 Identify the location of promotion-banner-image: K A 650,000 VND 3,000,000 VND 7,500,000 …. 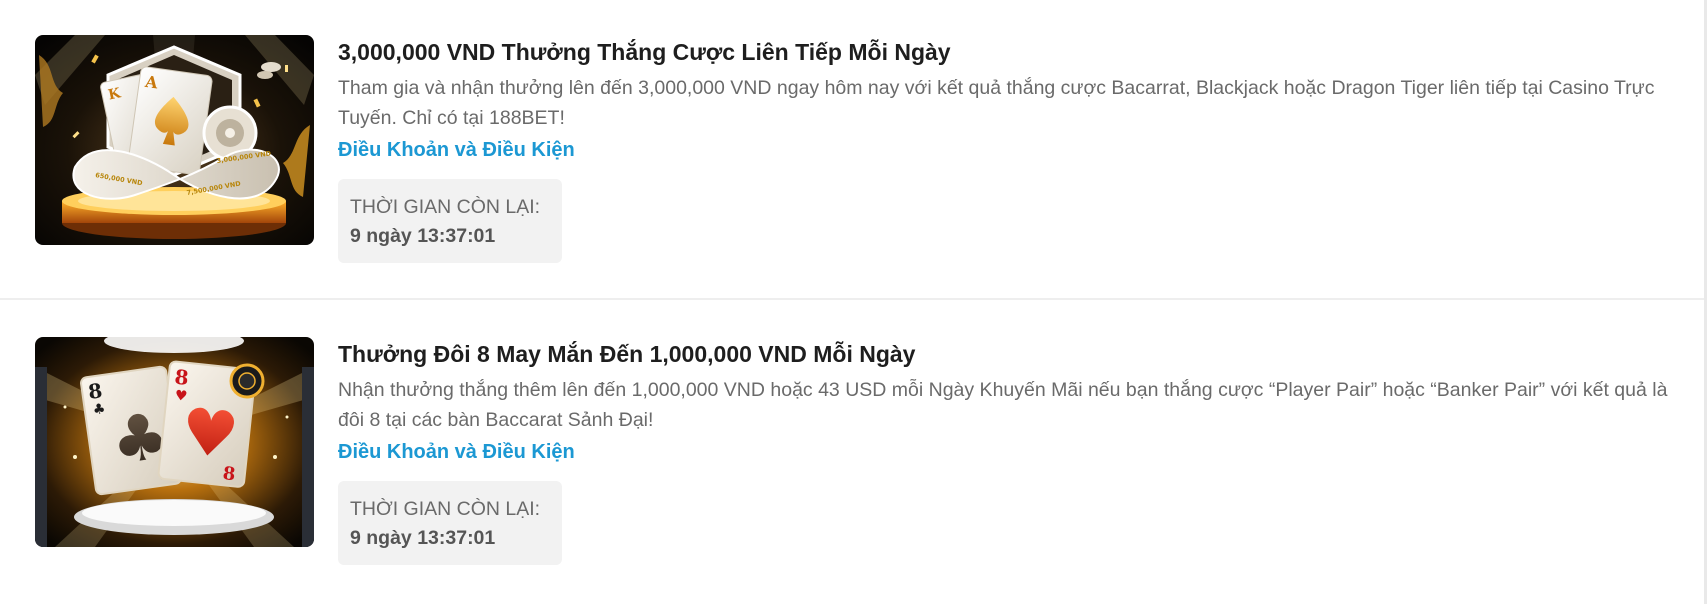
(174, 140).